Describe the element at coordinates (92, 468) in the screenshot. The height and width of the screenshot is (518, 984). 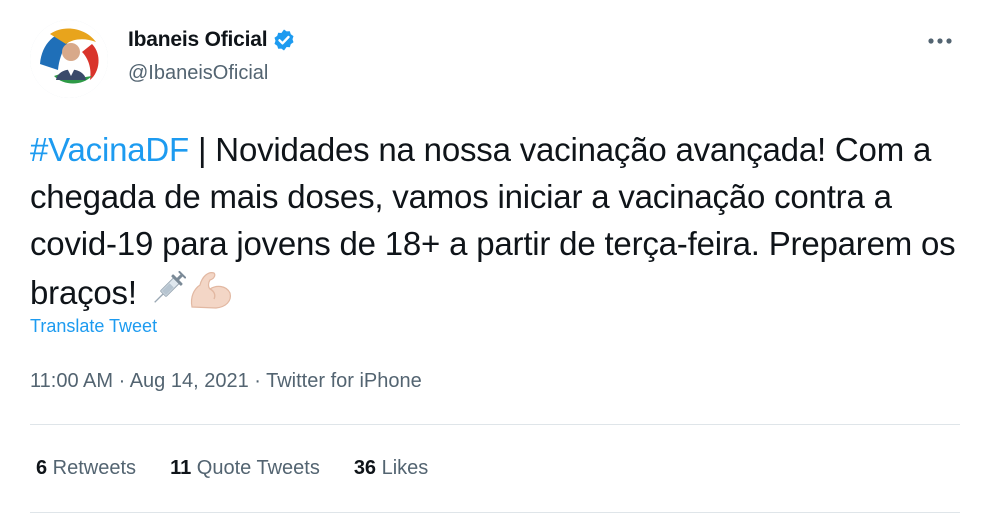
I see `retweets-label: Retweets` at that location.